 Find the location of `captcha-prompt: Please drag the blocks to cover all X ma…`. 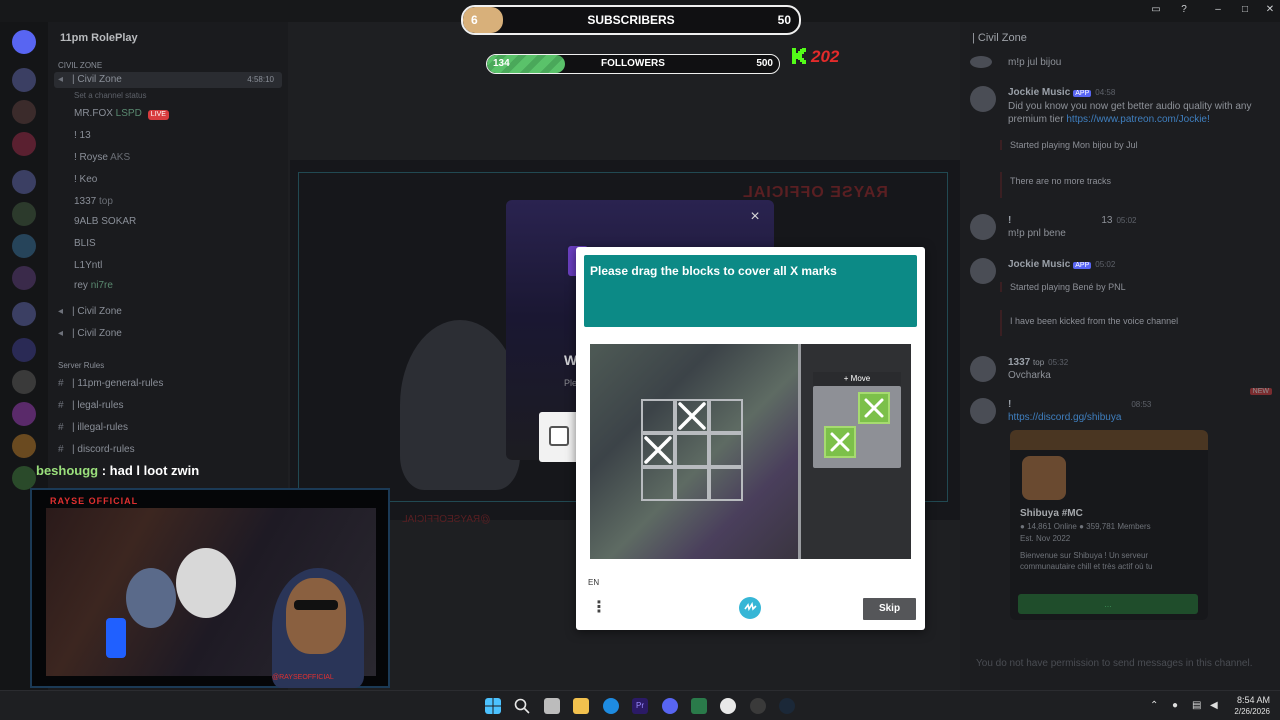

captcha-prompt: Please drag the blocks to cover all X ma… is located at coordinates (713, 271).